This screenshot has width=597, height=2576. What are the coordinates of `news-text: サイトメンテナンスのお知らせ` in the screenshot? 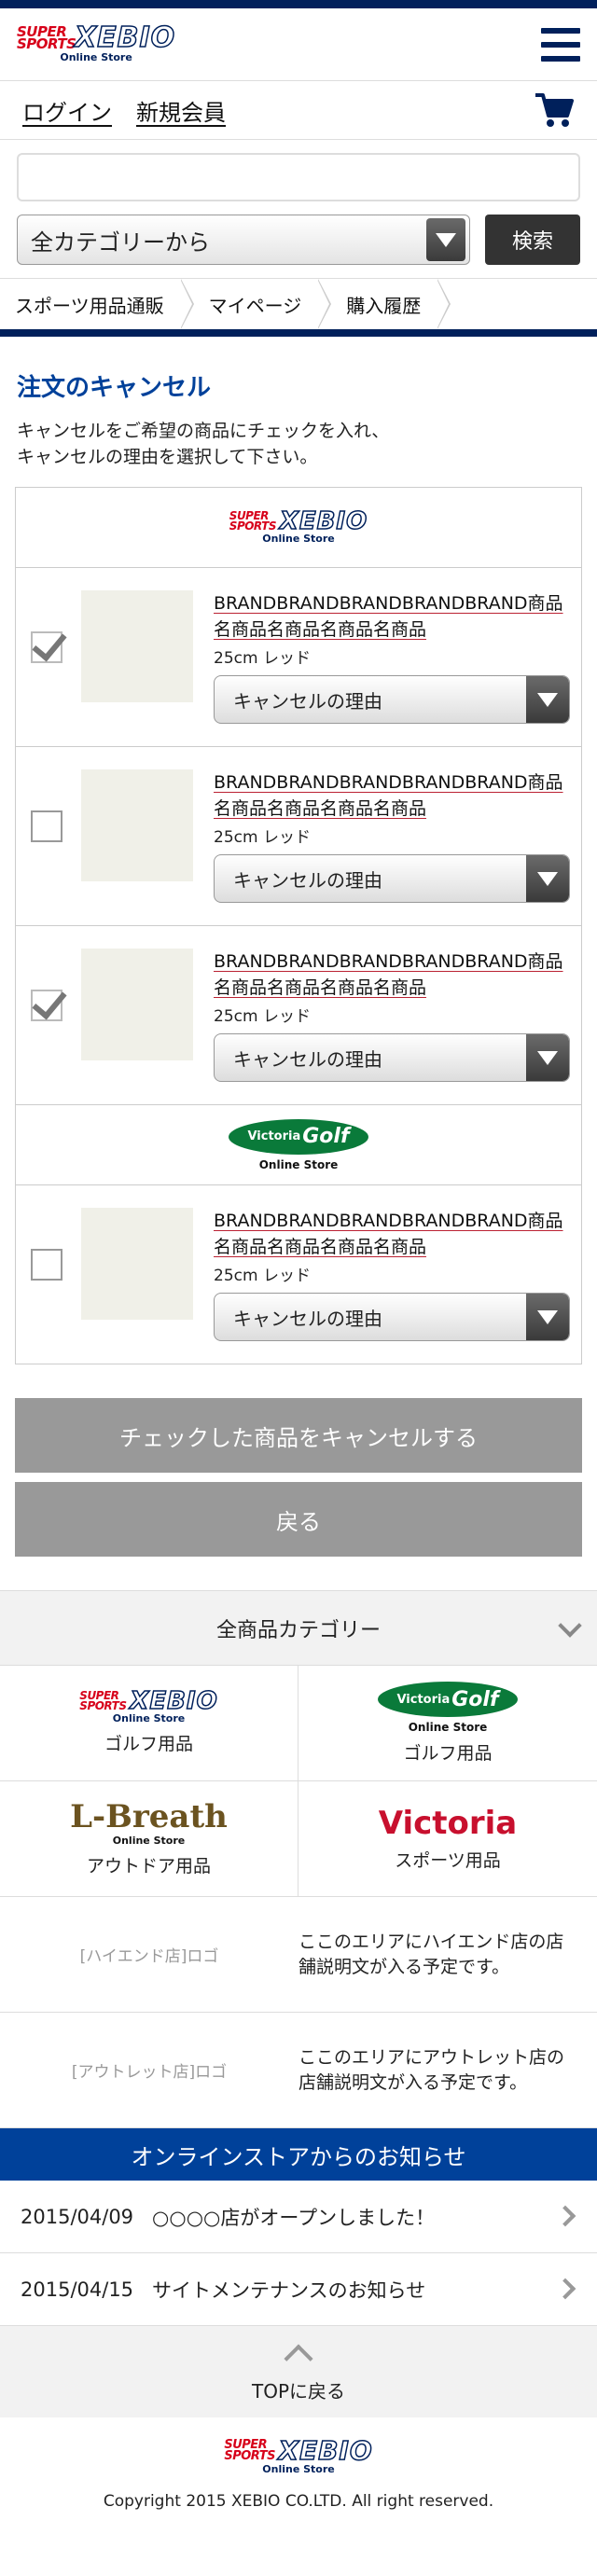 It's located at (289, 2290).